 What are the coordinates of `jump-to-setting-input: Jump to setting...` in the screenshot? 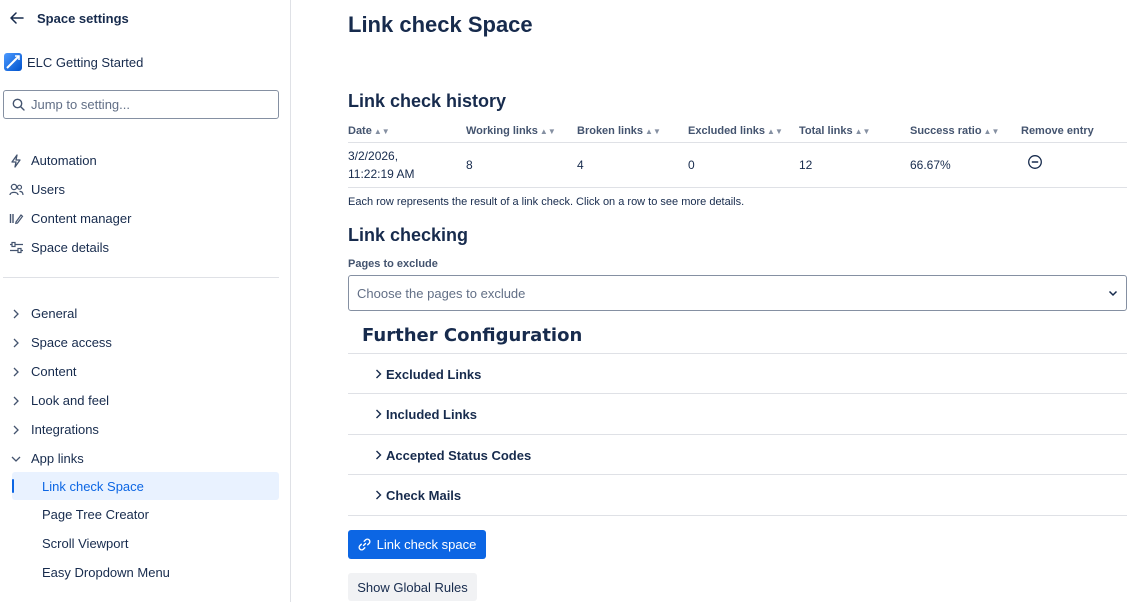 It's located at (141, 104).